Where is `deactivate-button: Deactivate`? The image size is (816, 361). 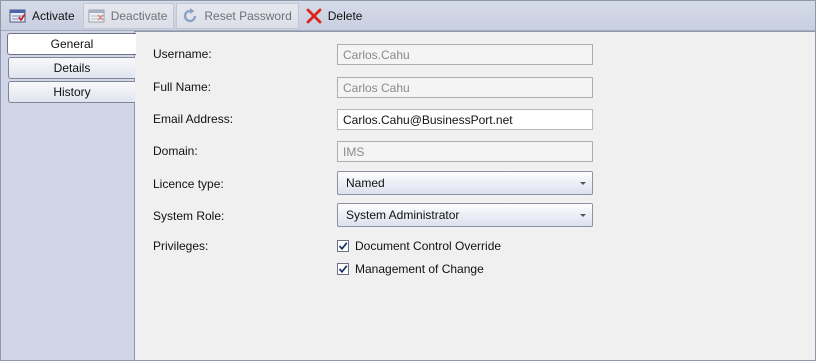
deactivate-button: Deactivate is located at coordinates (128, 15).